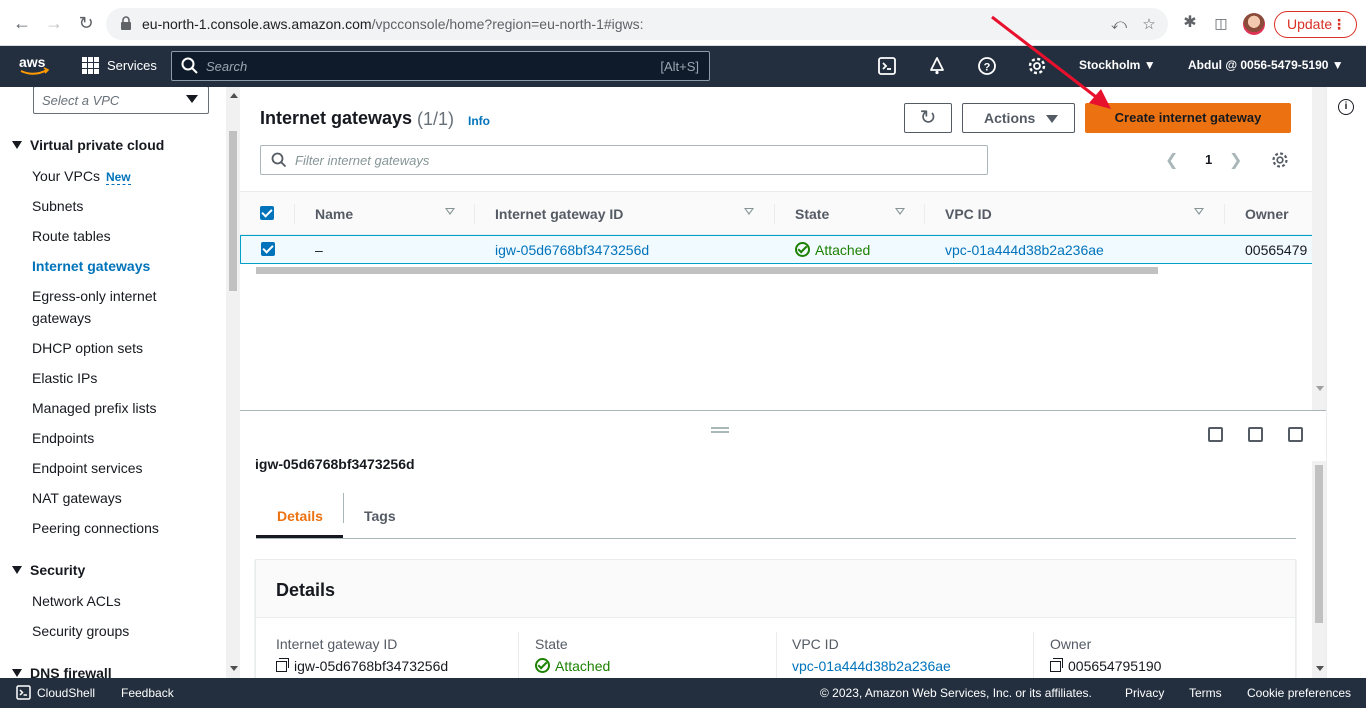 This screenshot has width=1366, height=708. Describe the element at coordinates (1105, 655) in the screenshot. I see `field-owner: Owner 005654795190` at that location.